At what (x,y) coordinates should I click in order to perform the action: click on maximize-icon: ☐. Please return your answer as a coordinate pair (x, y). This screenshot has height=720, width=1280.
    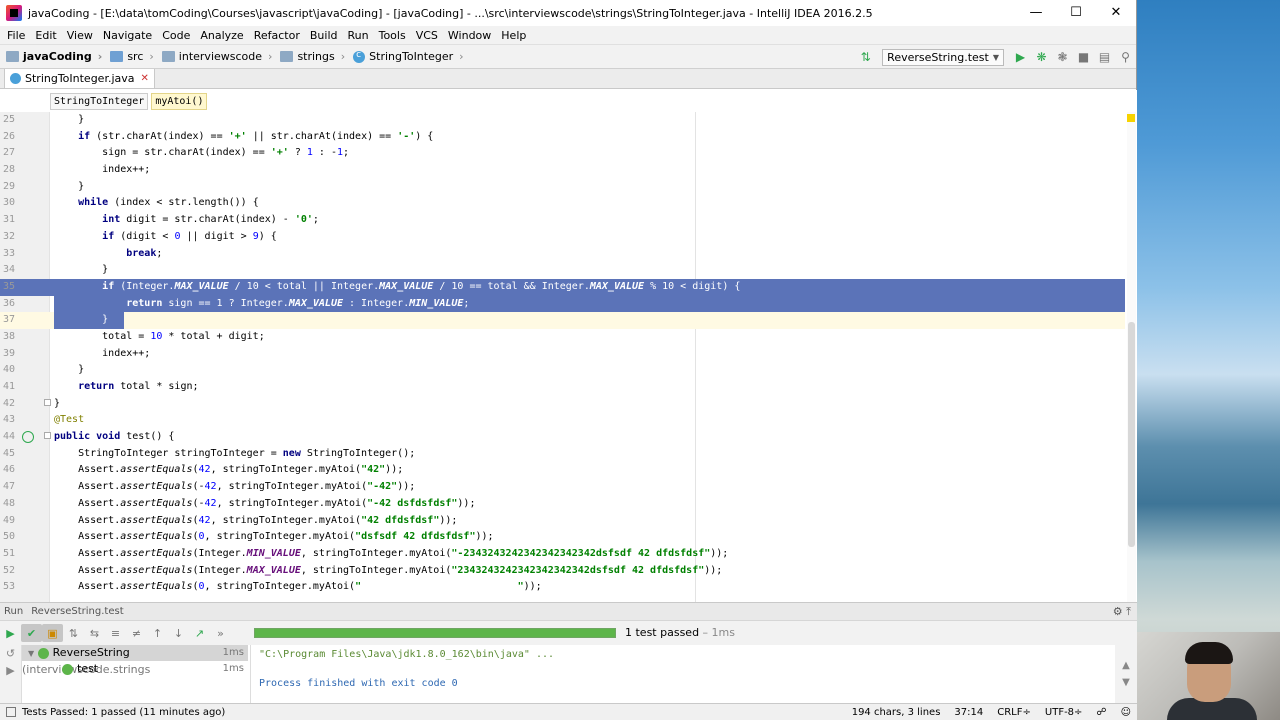
    Looking at the image, I should click on (1076, 13).